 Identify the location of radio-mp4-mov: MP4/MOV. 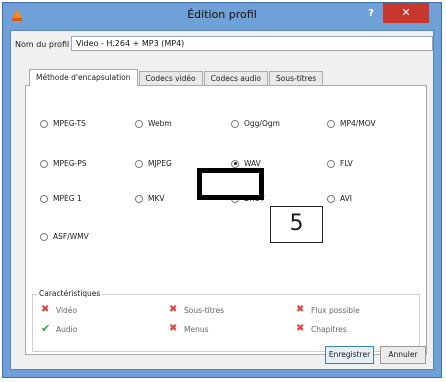
(351, 123).